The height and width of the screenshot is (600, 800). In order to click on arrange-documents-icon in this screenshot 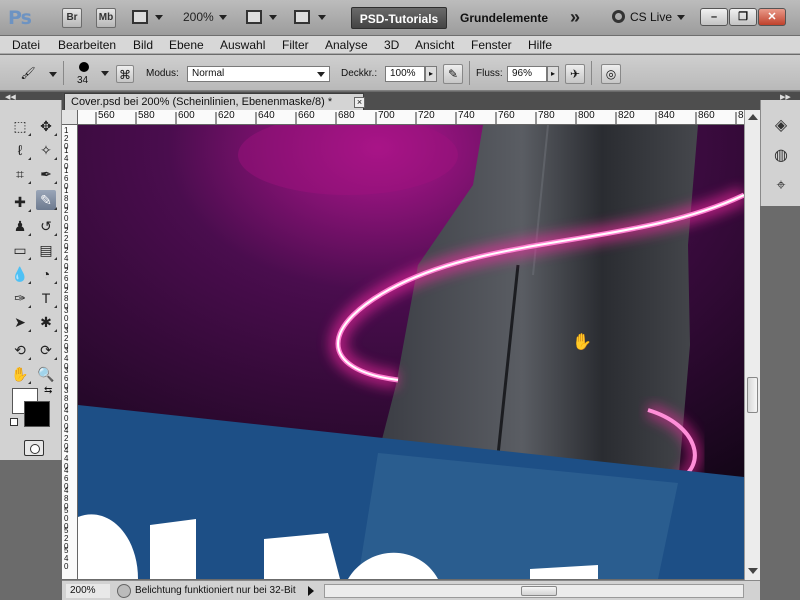, I will do `click(254, 17)`.